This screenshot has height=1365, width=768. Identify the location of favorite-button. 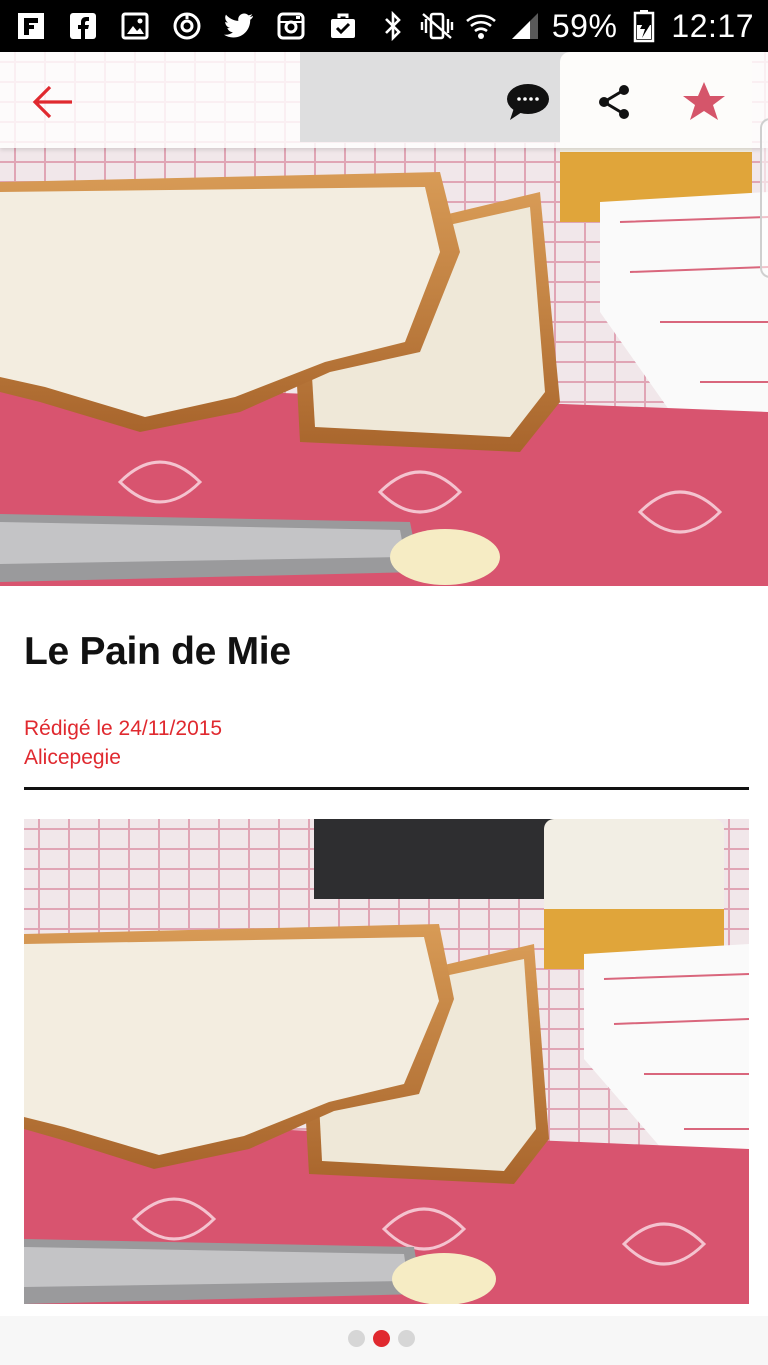
(704, 102).